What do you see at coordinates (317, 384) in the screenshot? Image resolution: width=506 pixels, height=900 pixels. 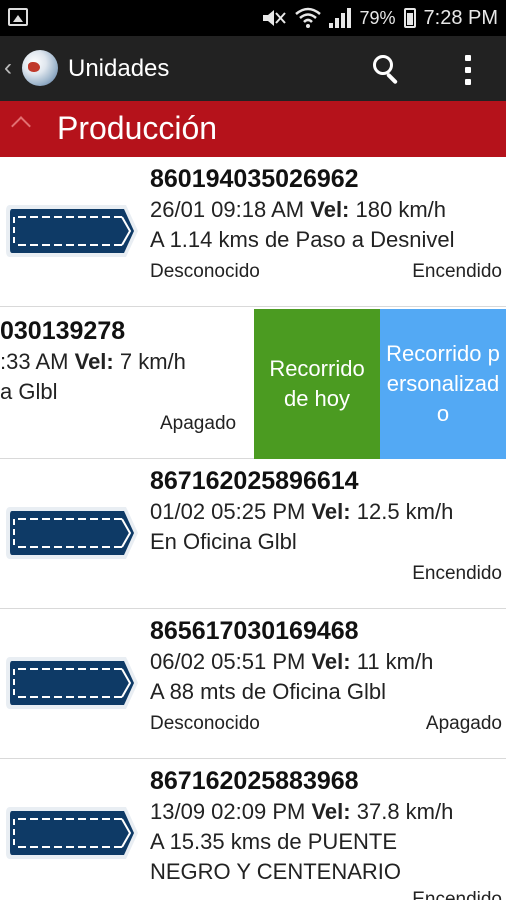 I see `today-route-button: Recorrido de hoy` at bounding box center [317, 384].